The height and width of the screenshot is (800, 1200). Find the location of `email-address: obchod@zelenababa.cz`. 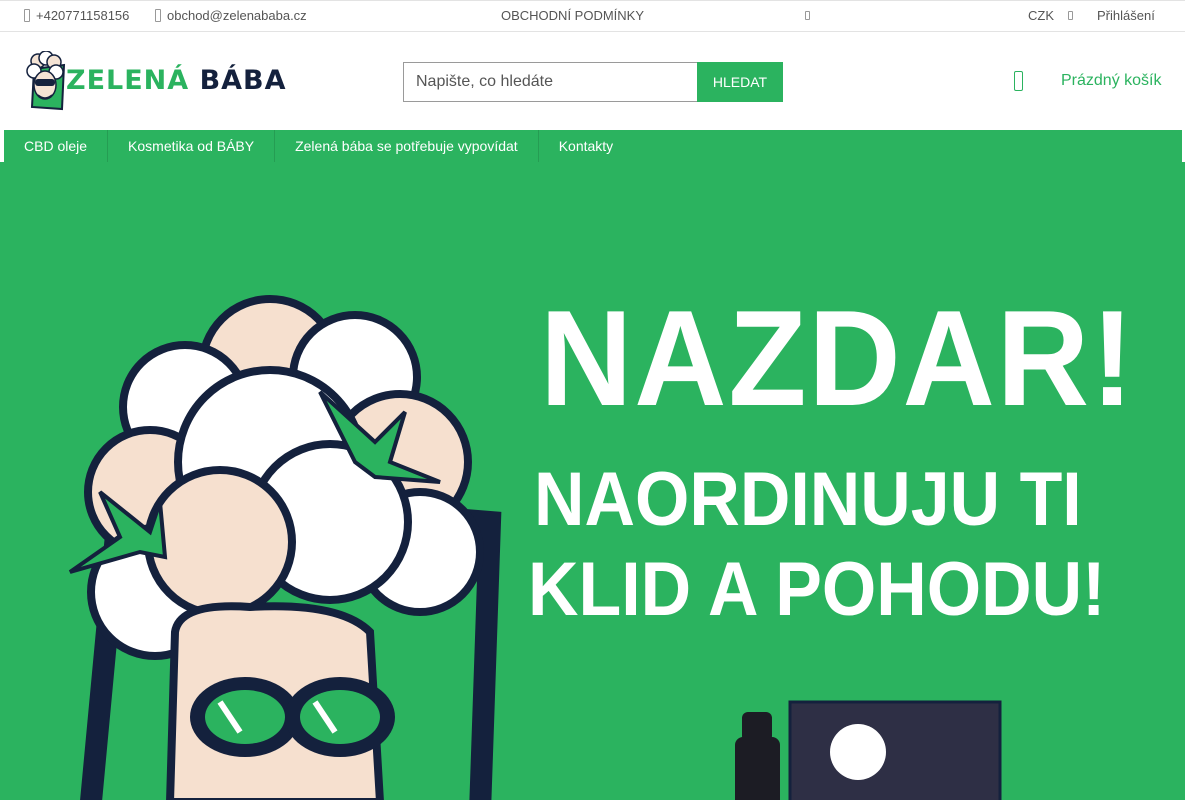

email-address: obchod@zelenababa.cz is located at coordinates (237, 15).